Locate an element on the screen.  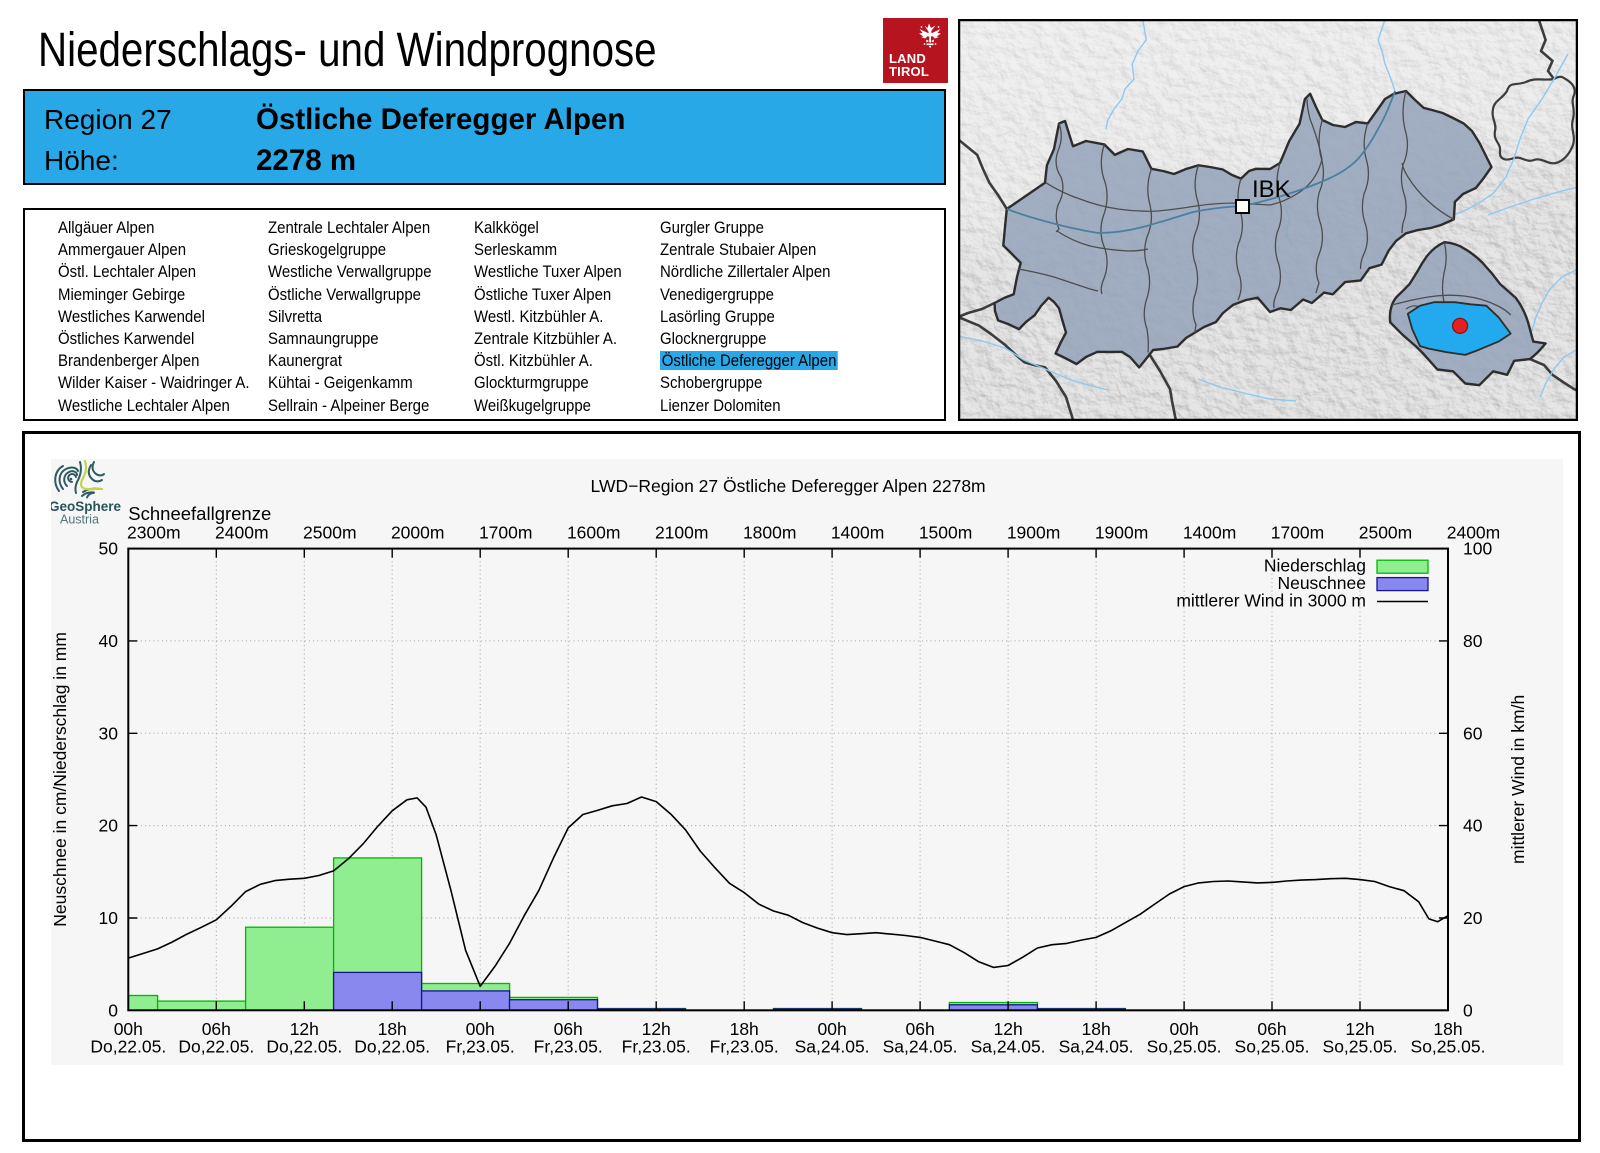
svg-text: 30 is located at coordinates (109, 733).